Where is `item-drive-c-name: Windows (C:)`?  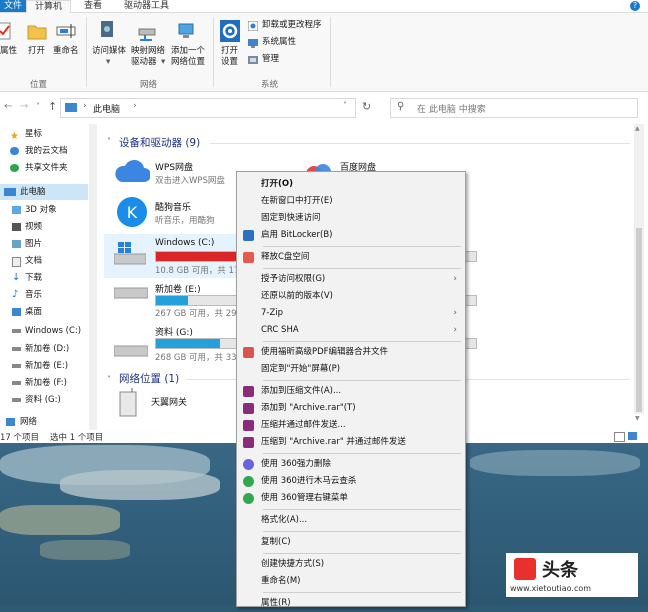 item-drive-c-name: Windows (C:) is located at coordinates (184, 243).